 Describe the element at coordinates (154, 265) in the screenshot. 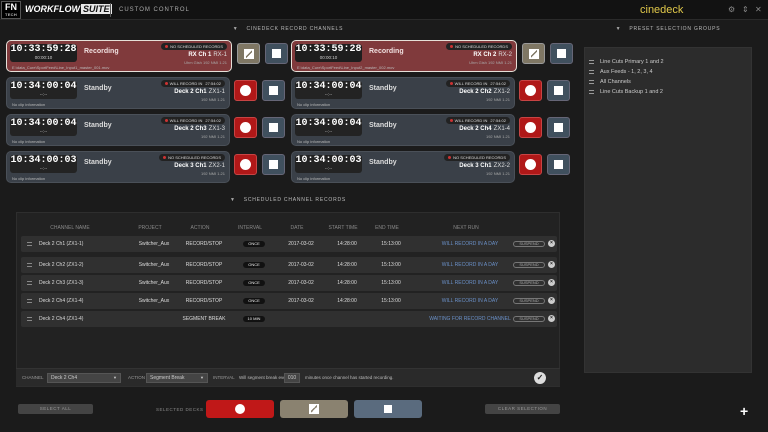

I see `cell-project: Switcher_Aux` at that location.